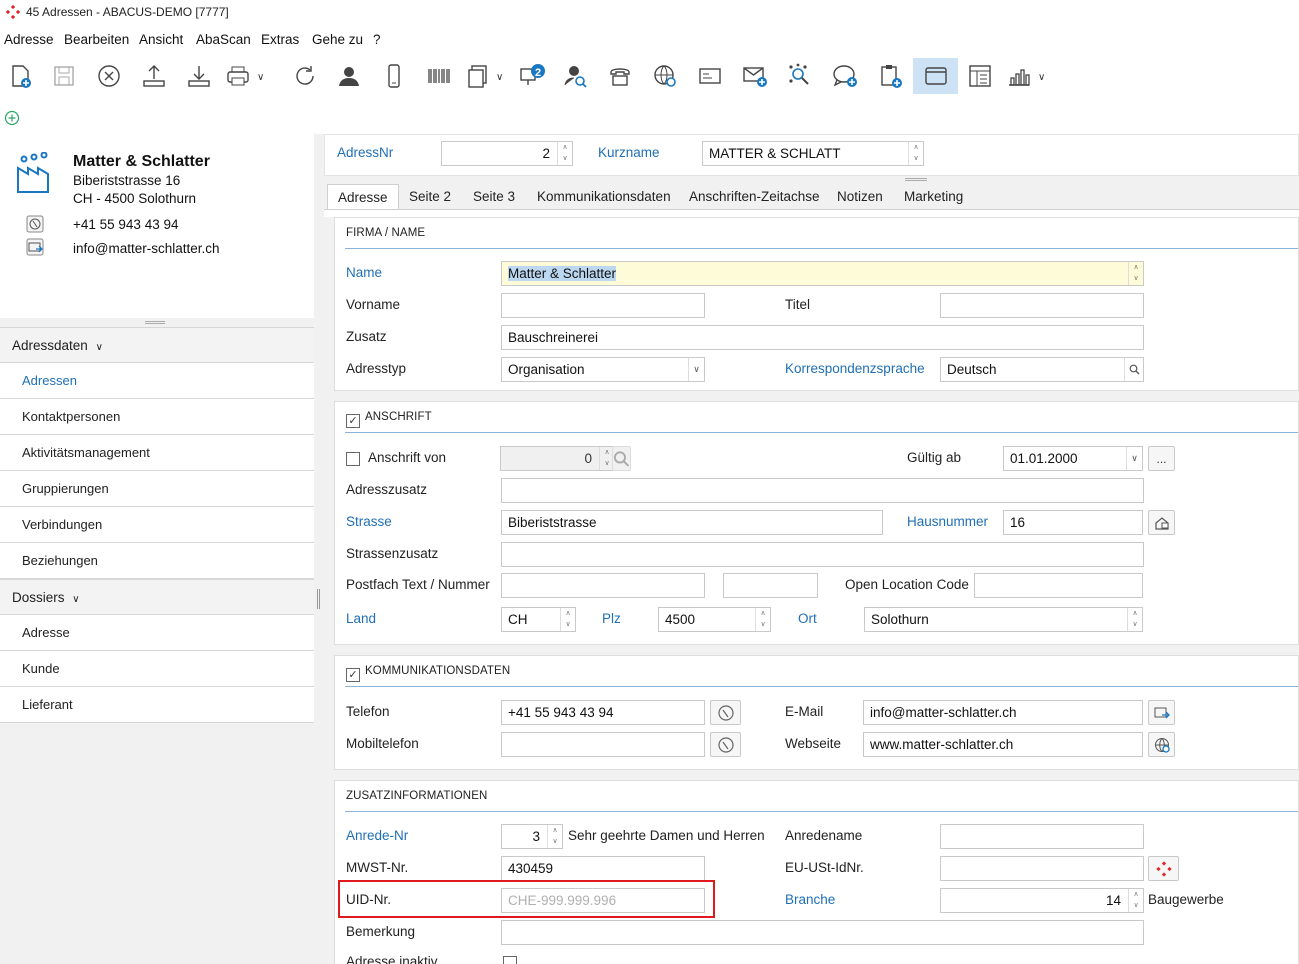 The width and height of the screenshot is (1299, 964). Describe the element at coordinates (349, 76) in the screenshot. I see `contact-icon` at that location.